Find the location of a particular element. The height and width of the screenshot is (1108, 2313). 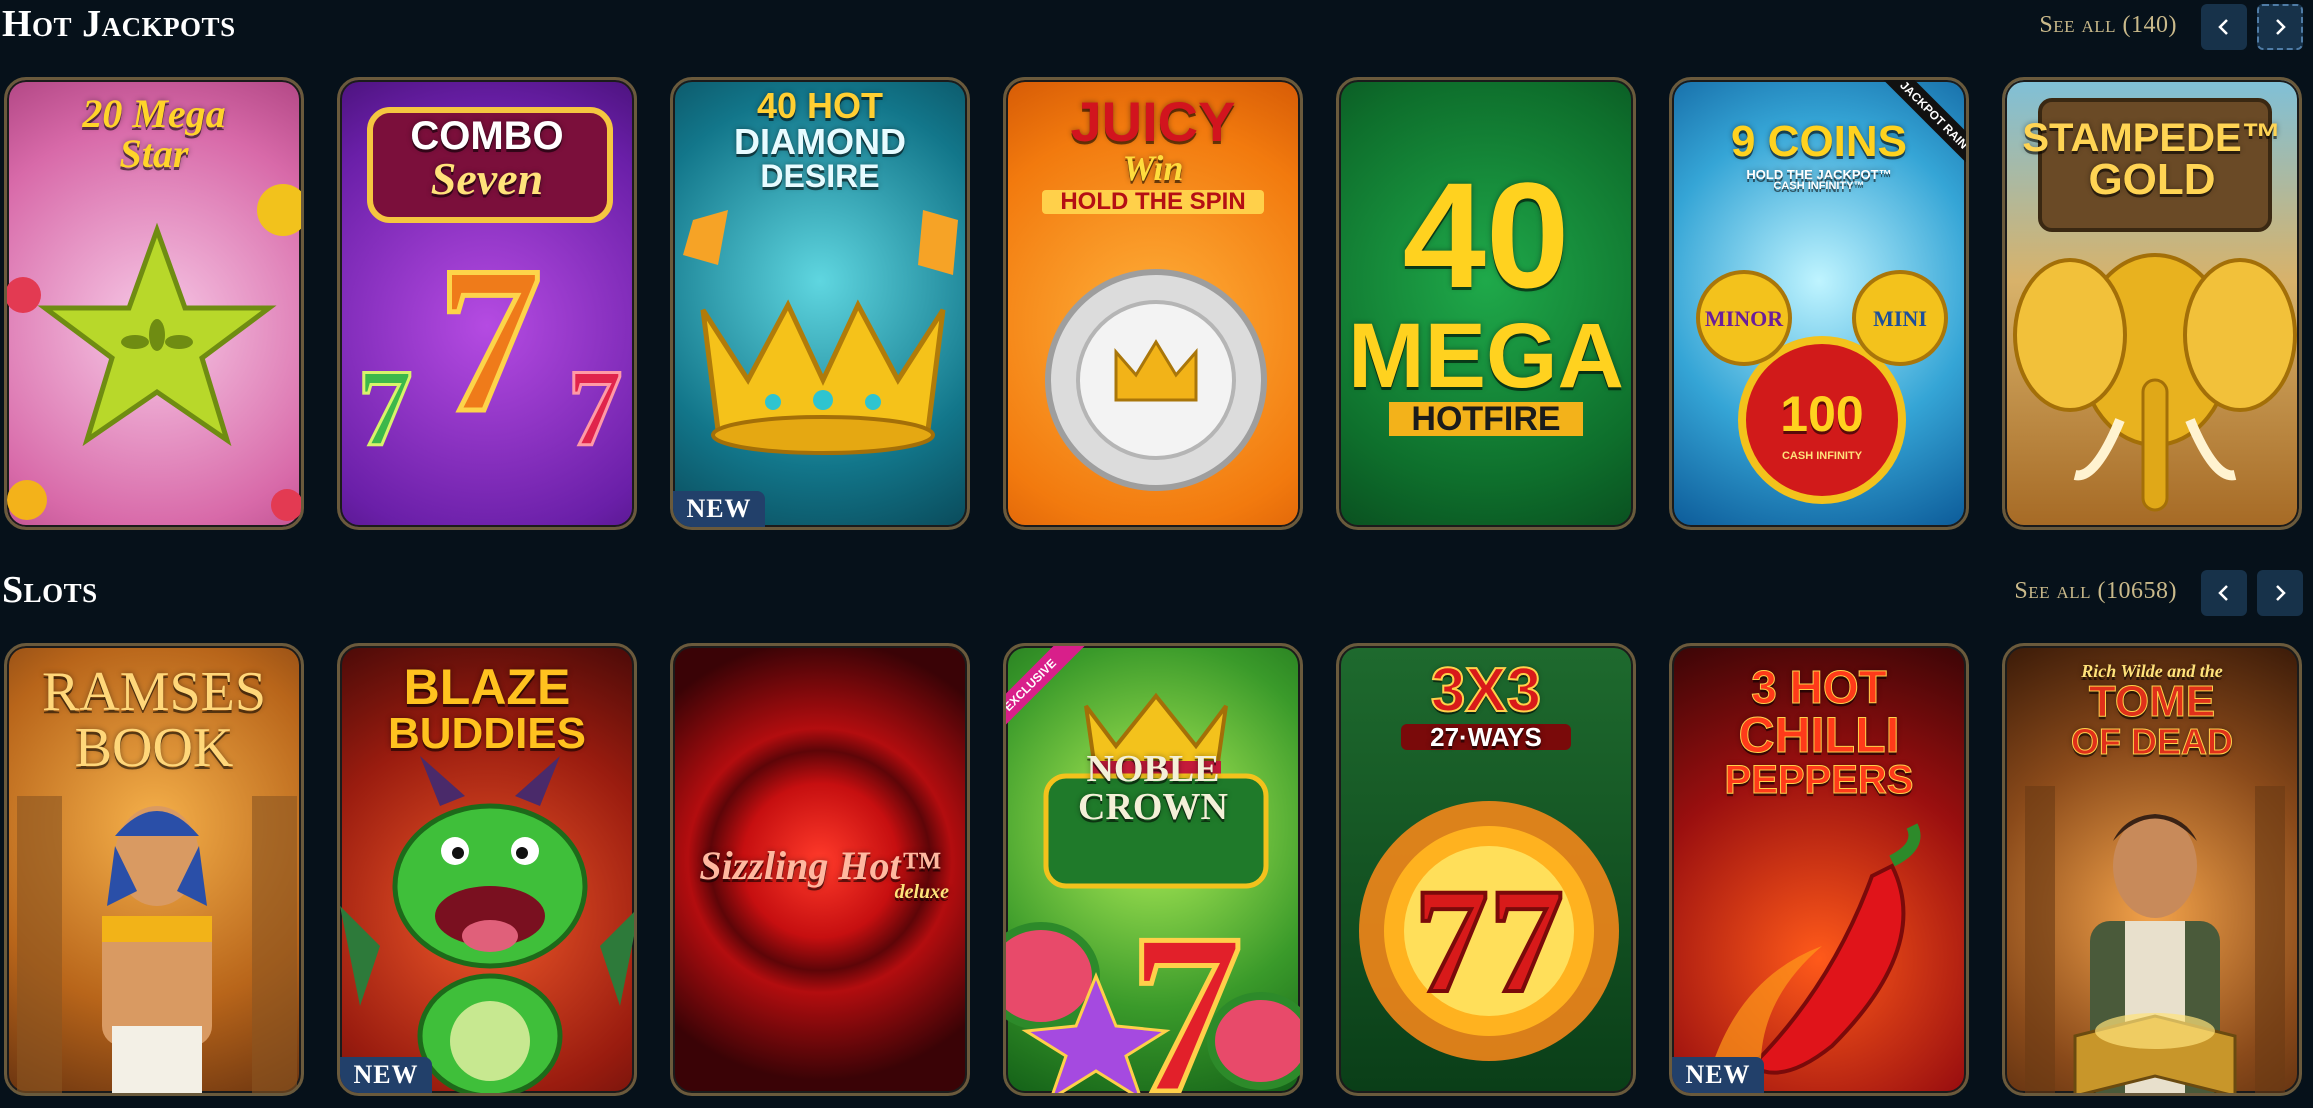

game-title: 20 Mega Star is located at coordinates (154, 134).